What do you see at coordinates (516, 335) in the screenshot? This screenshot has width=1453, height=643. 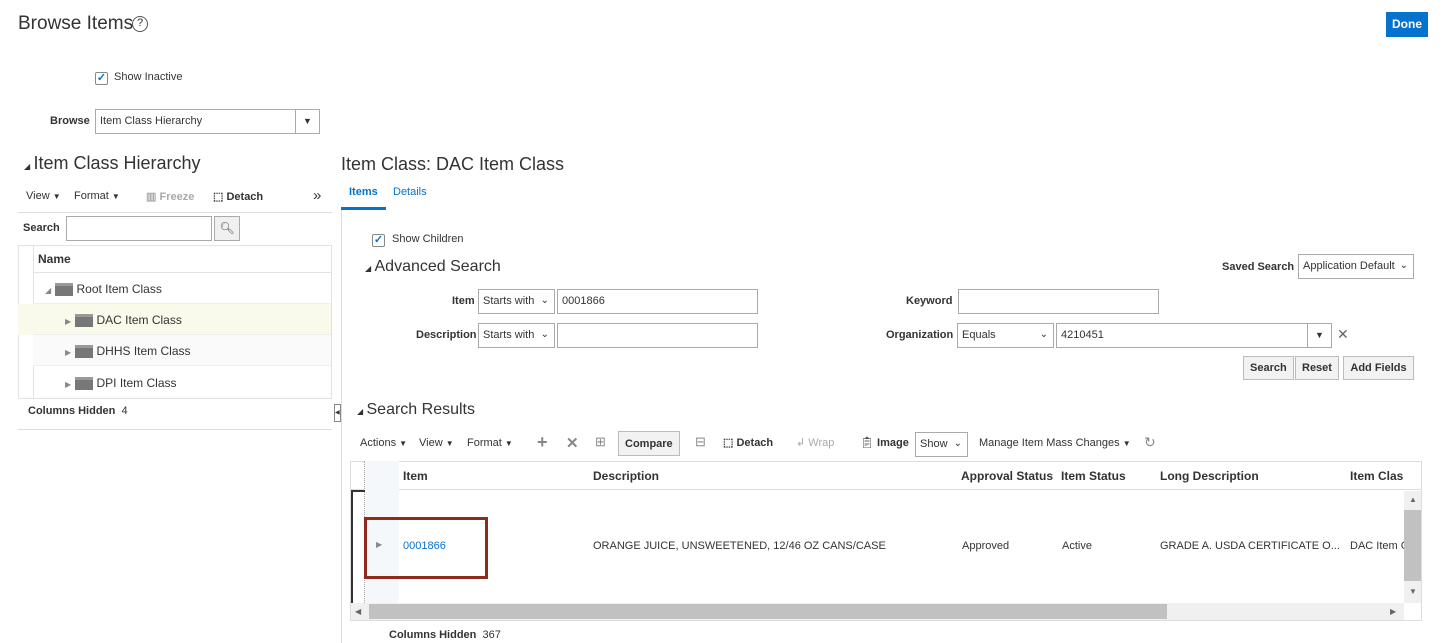 I see `description-operator-select: Starts with ⌄` at bounding box center [516, 335].